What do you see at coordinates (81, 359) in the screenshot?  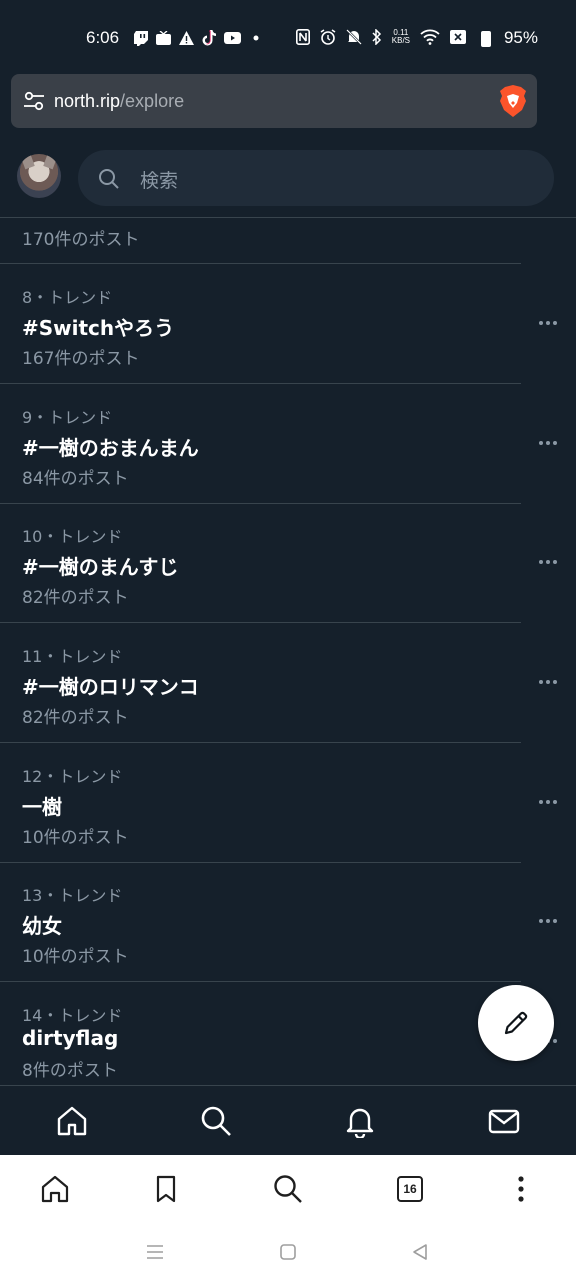 I see `trend-post-count: 167件のポスト` at bounding box center [81, 359].